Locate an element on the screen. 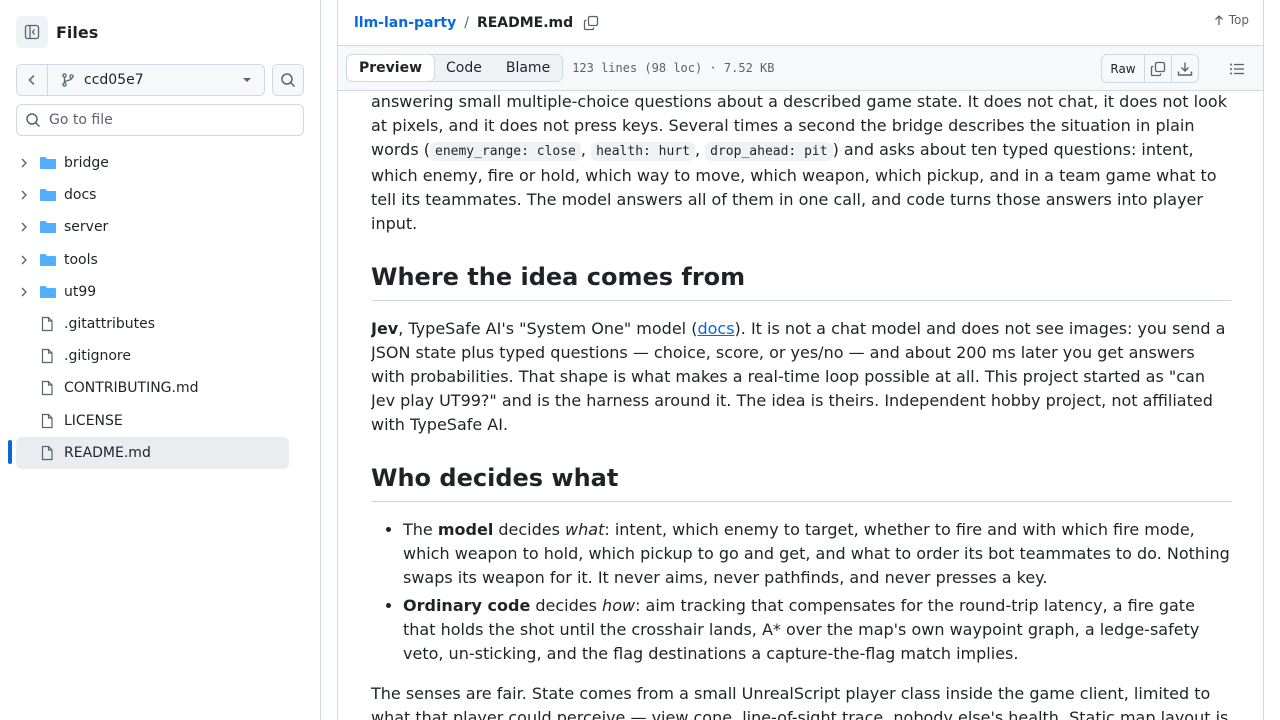 The width and height of the screenshot is (1280, 720). bold-text: model is located at coordinates (465, 529).